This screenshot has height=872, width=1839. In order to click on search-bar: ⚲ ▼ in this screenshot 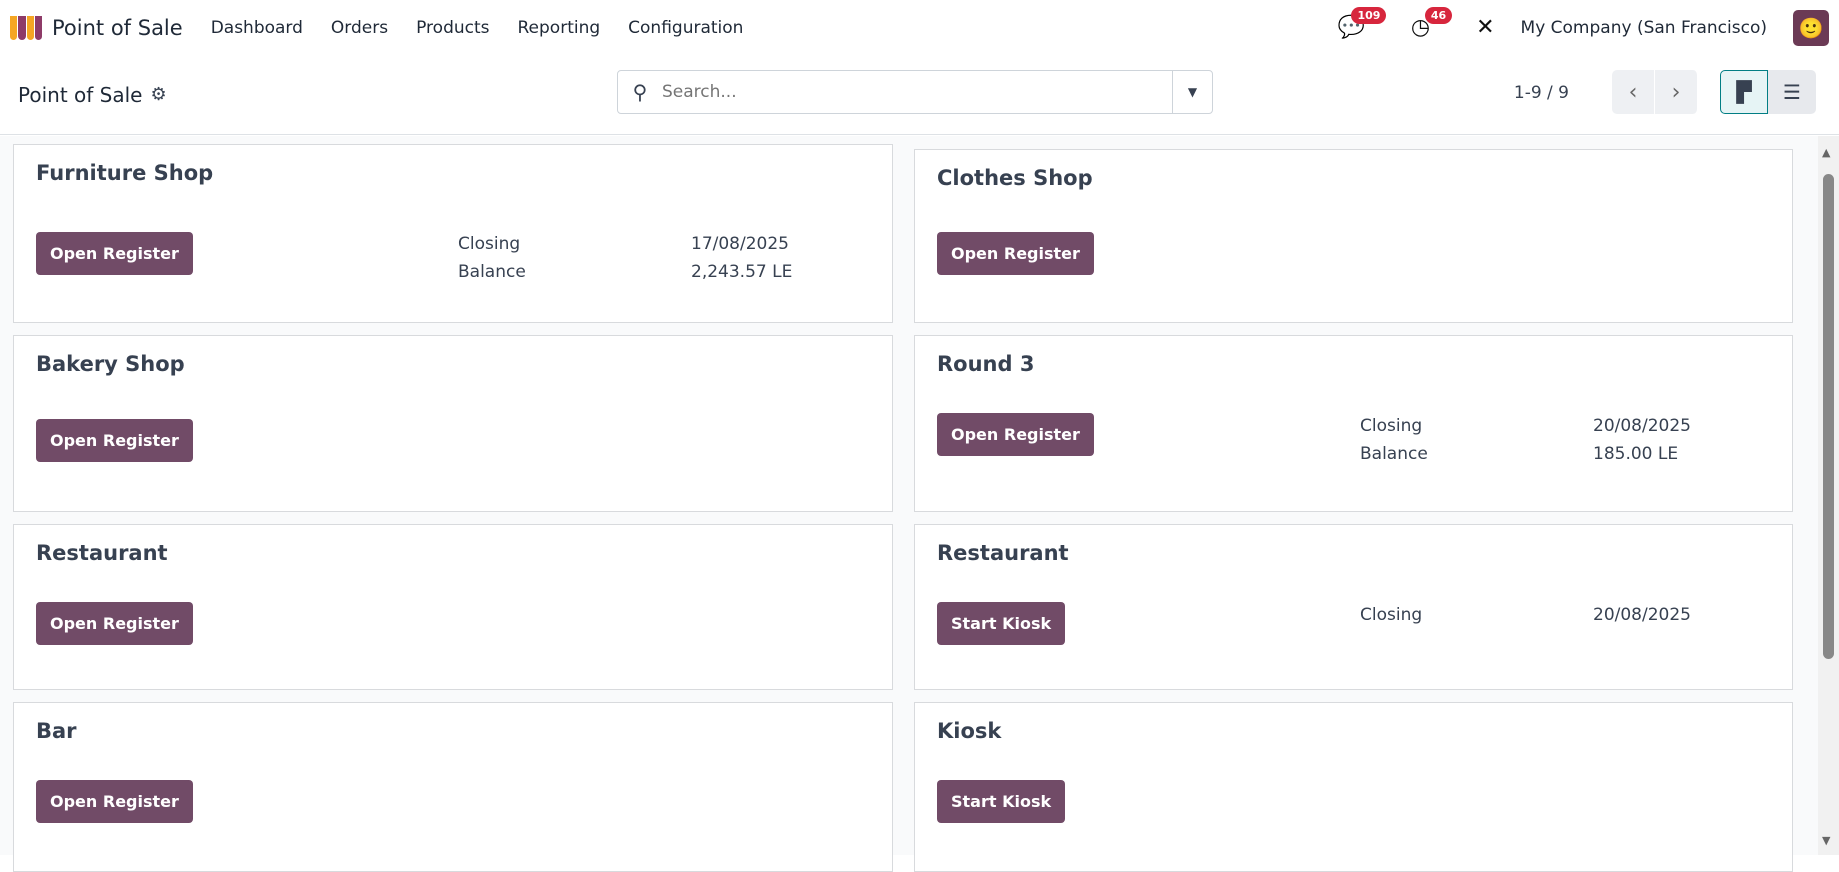, I will do `click(915, 92)`.